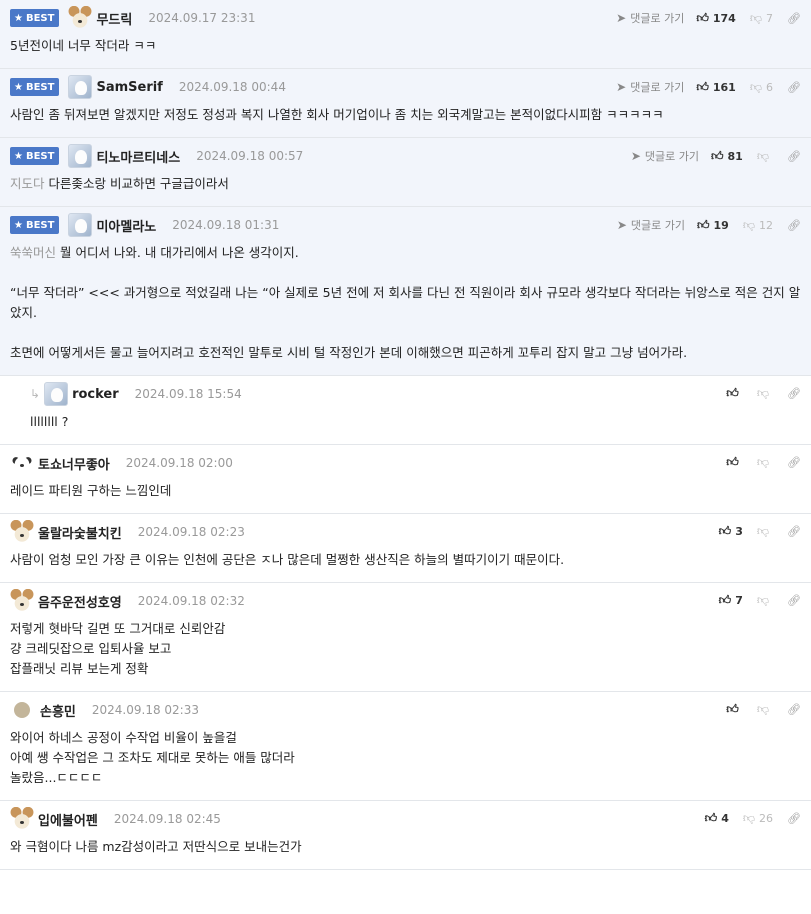 Image resolution: width=811 pixels, height=914 pixels. Describe the element at coordinates (68, 819) in the screenshot. I see `author-name: 입에불어펜` at that location.